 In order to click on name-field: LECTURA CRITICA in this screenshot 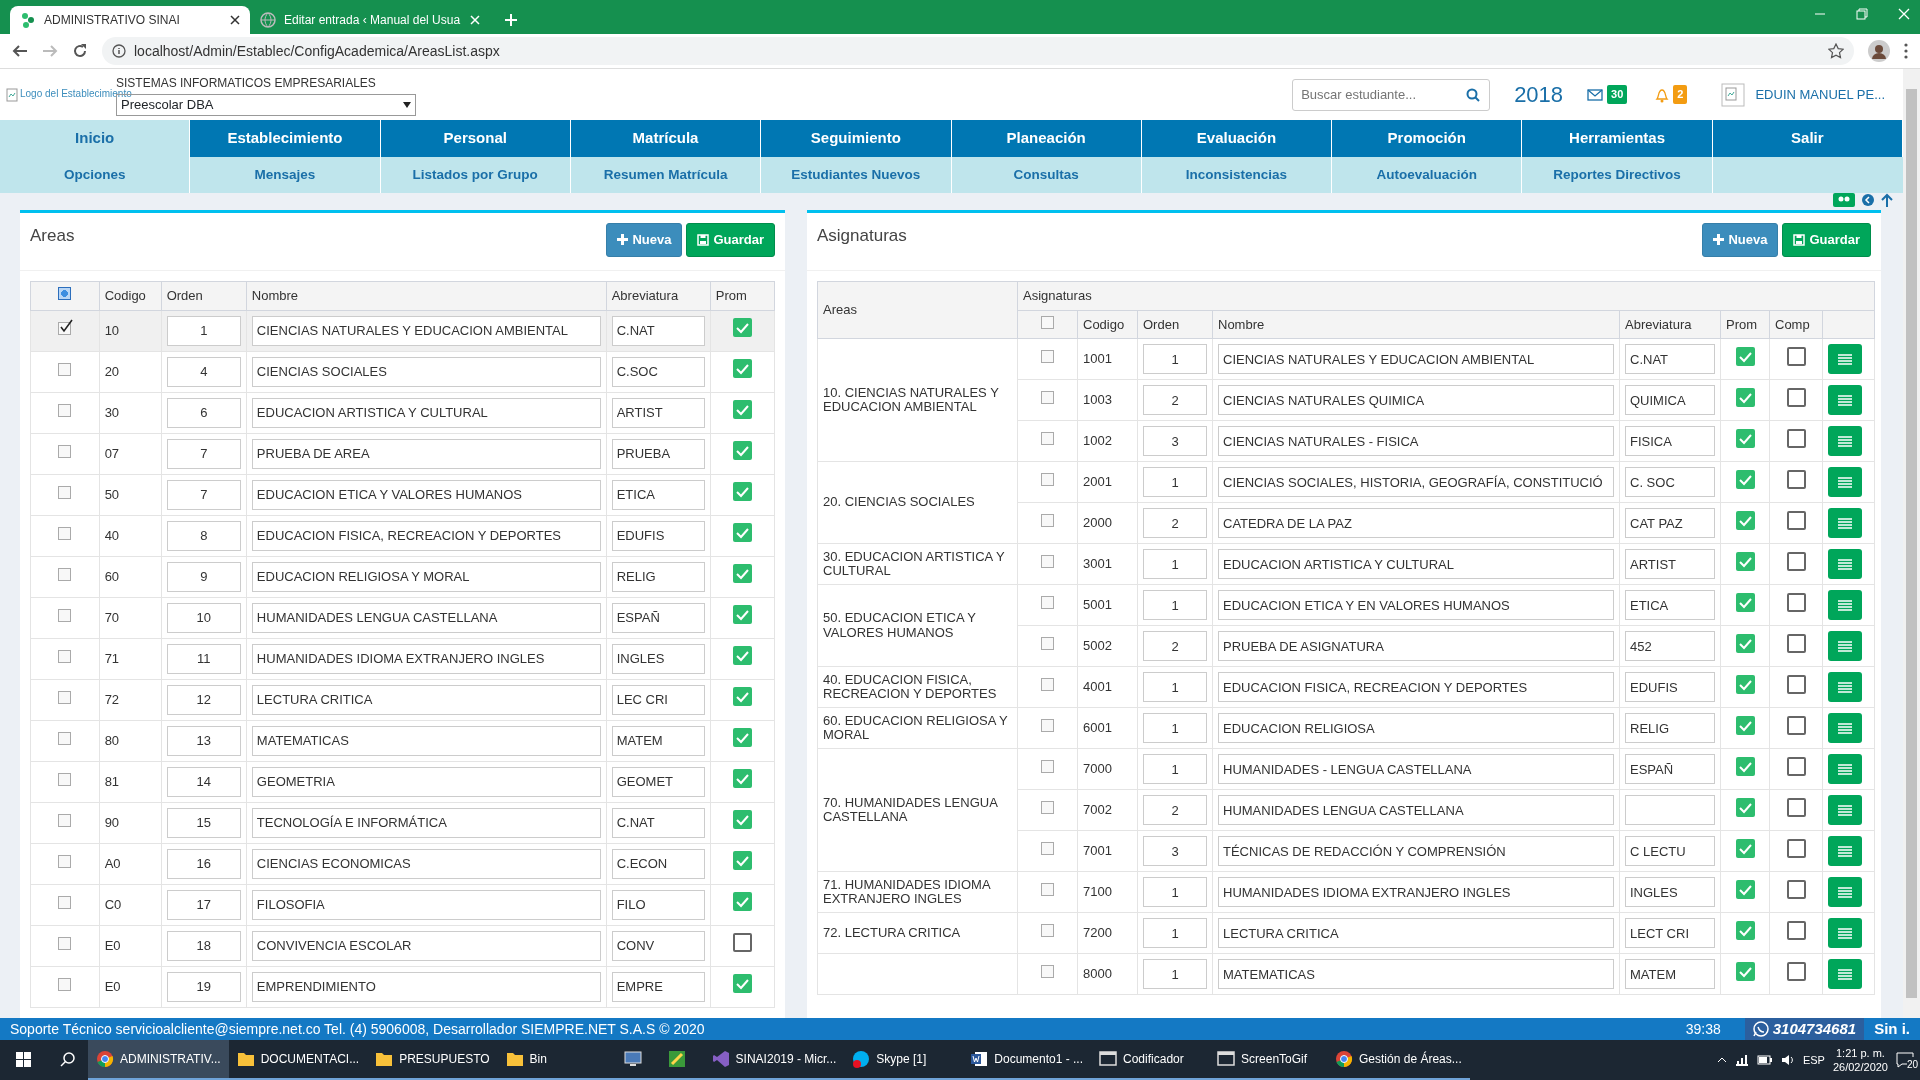, I will do `click(426, 699)`.